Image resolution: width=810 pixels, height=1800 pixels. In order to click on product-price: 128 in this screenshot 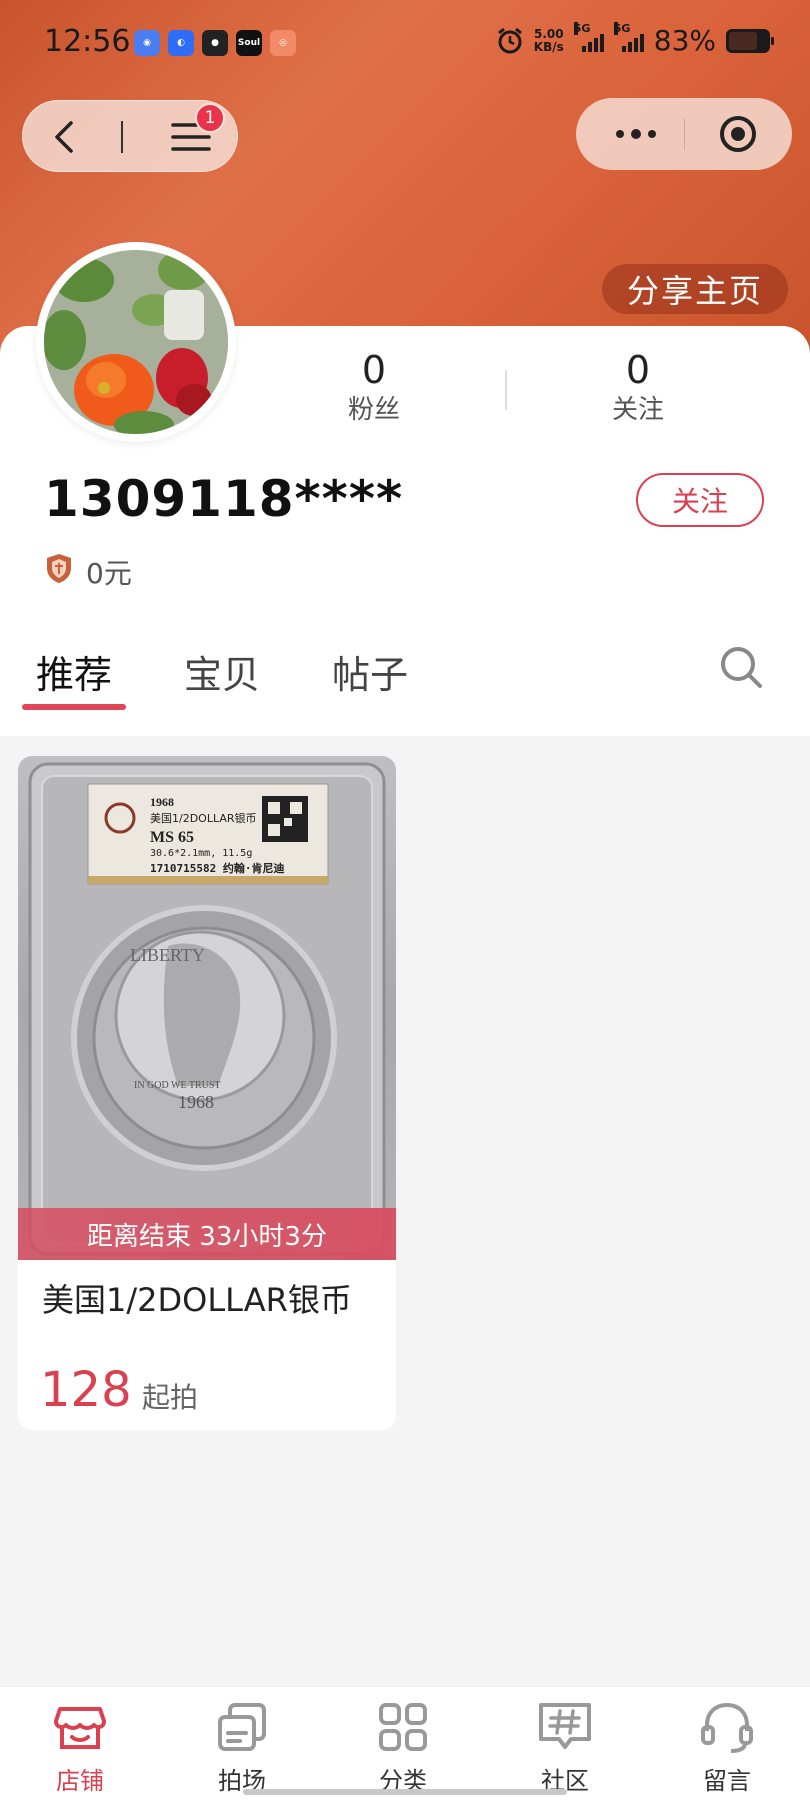, I will do `click(86, 1390)`.